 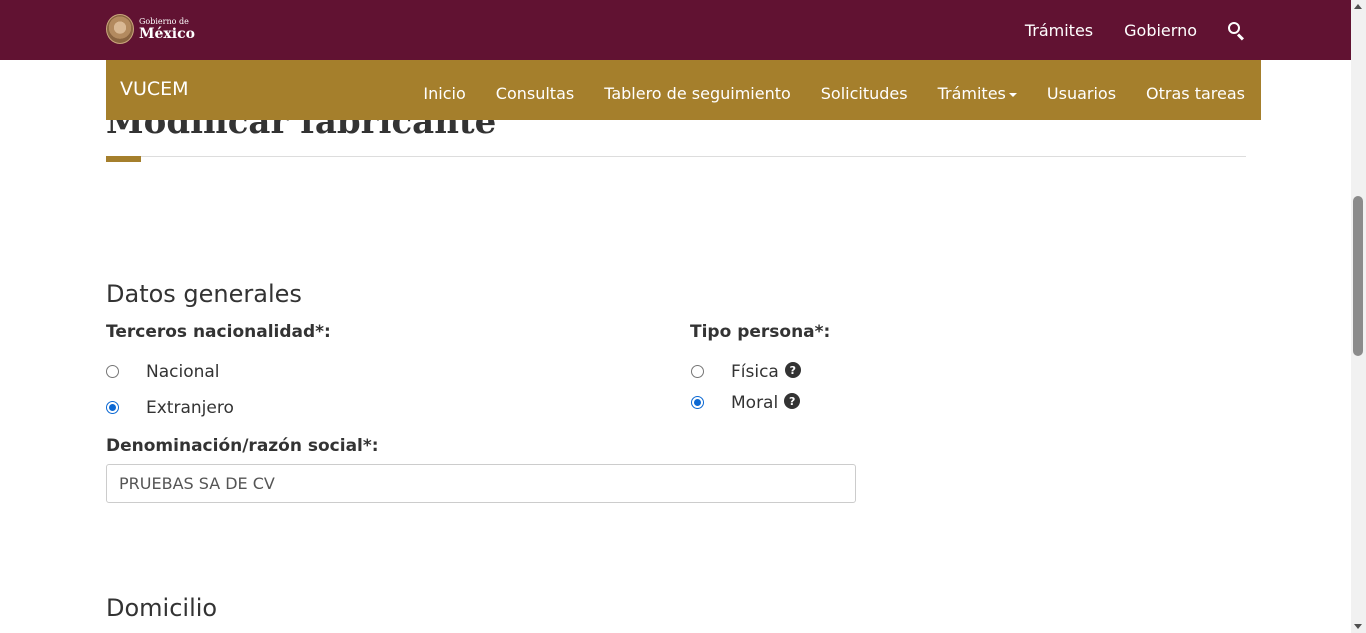 What do you see at coordinates (204, 294) in the screenshot?
I see `section-heading-datos-generales: Datos generales` at bounding box center [204, 294].